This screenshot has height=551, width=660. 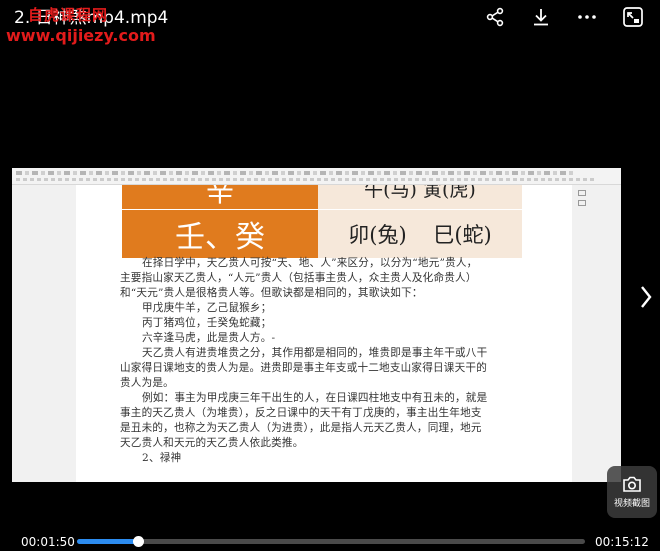 What do you see at coordinates (212, 443) in the screenshot?
I see `document-line: 天乙贵人和天元的天乙贵人依此类推。` at bounding box center [212, 443].